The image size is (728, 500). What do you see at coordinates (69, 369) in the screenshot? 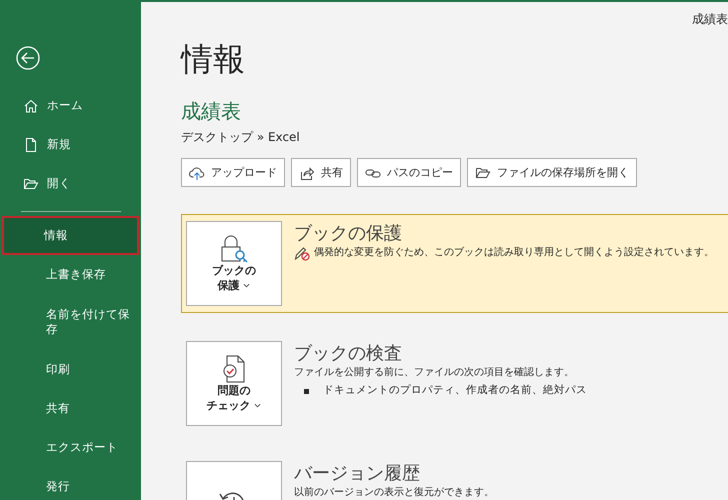
I see `sidebar-item: 印刷` at bounding box center [69, 369].